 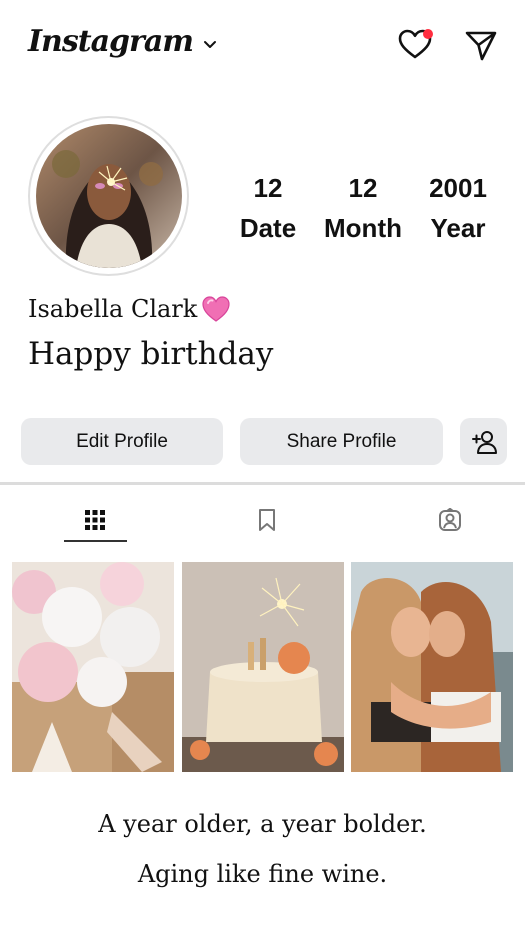 I want to click on add-person-icon, so click(x=484, y=442).